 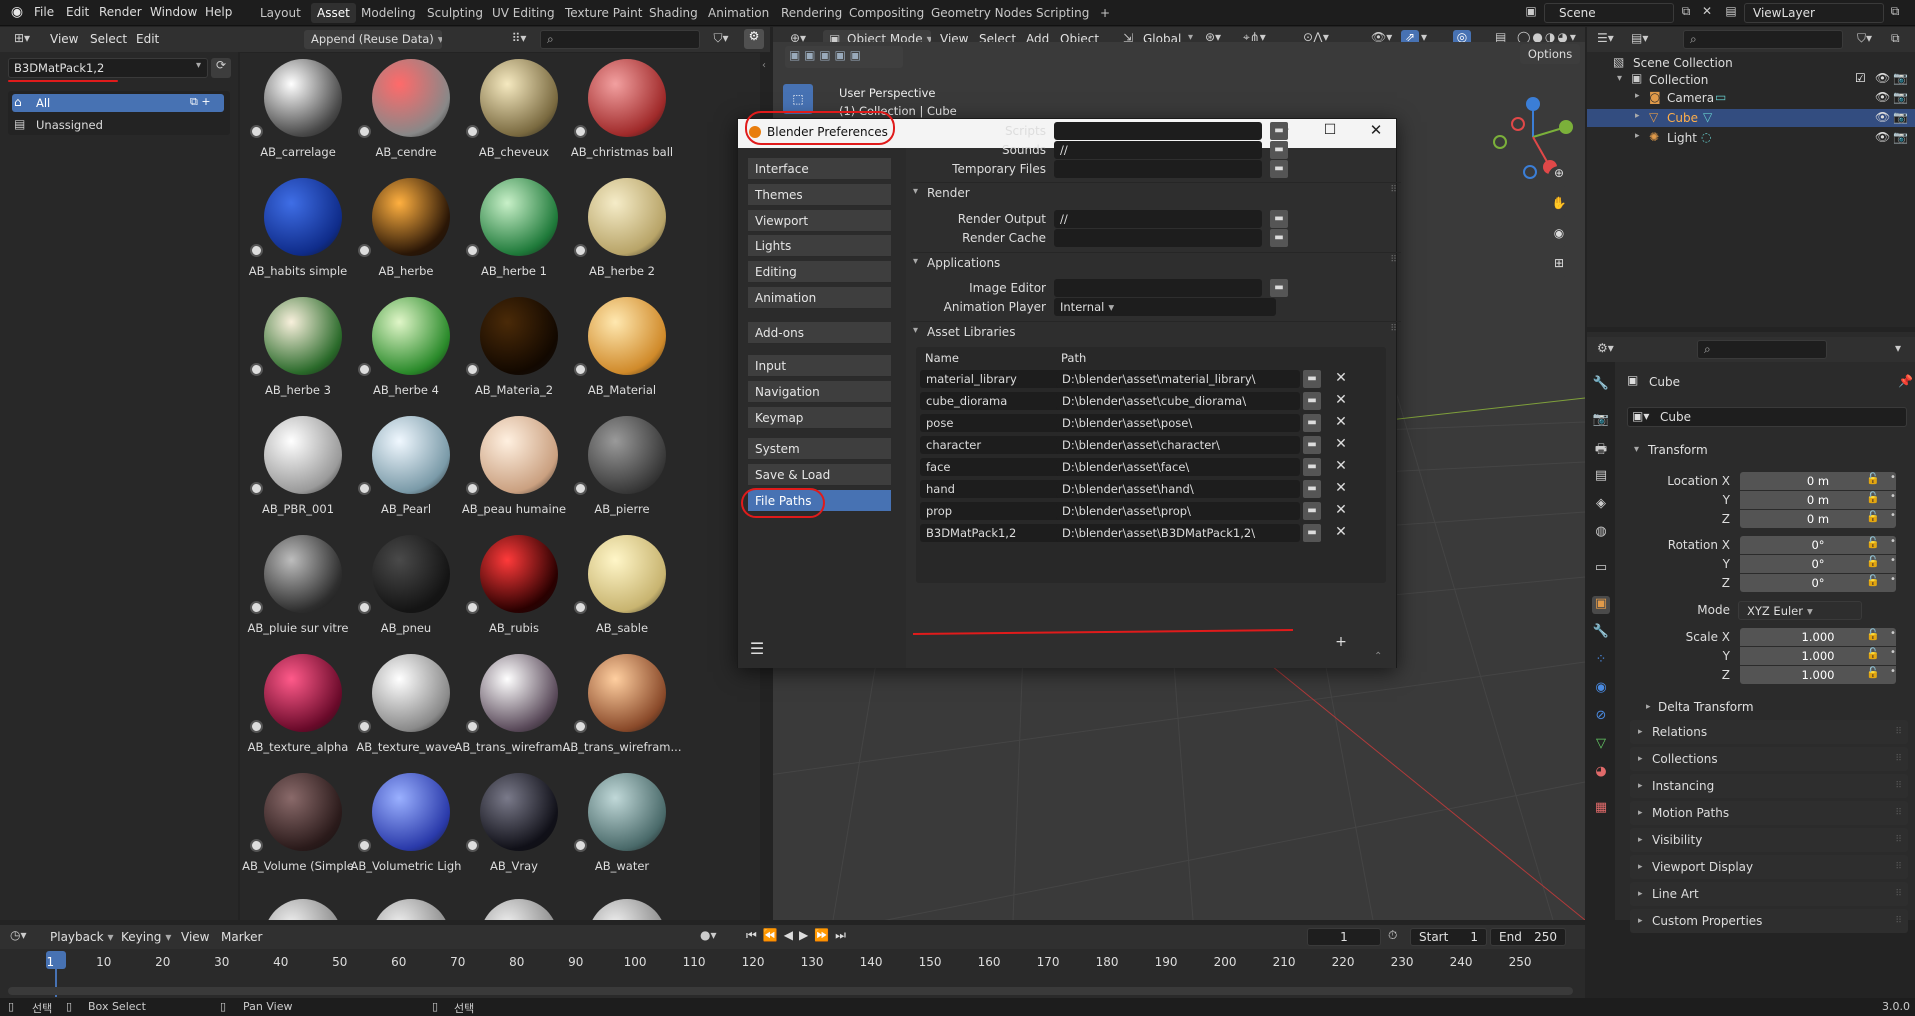 What do you see at coordinates (1165, 307) in the screenshot?
I see `animation-player-field: Internal` at bounding box center [1165, 307].